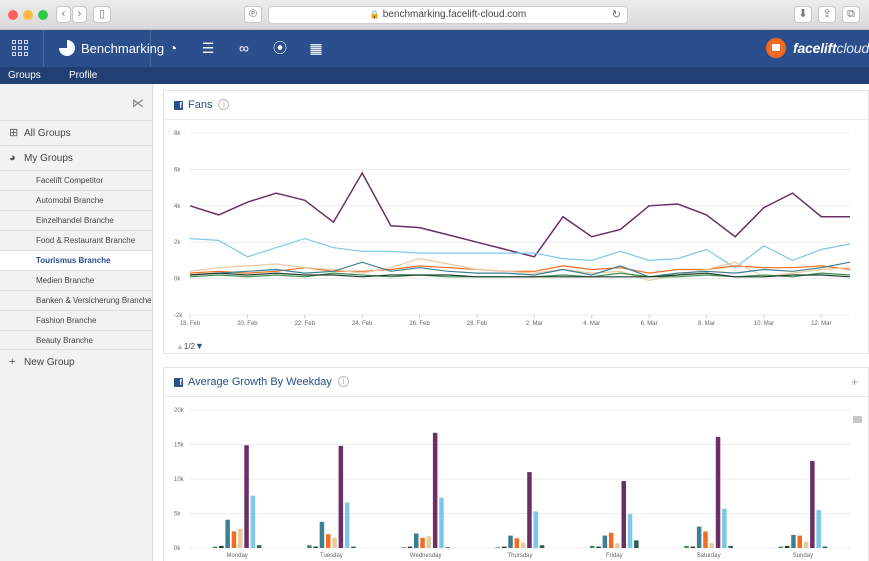  I want to click on close-window-button, so click(13, 15).